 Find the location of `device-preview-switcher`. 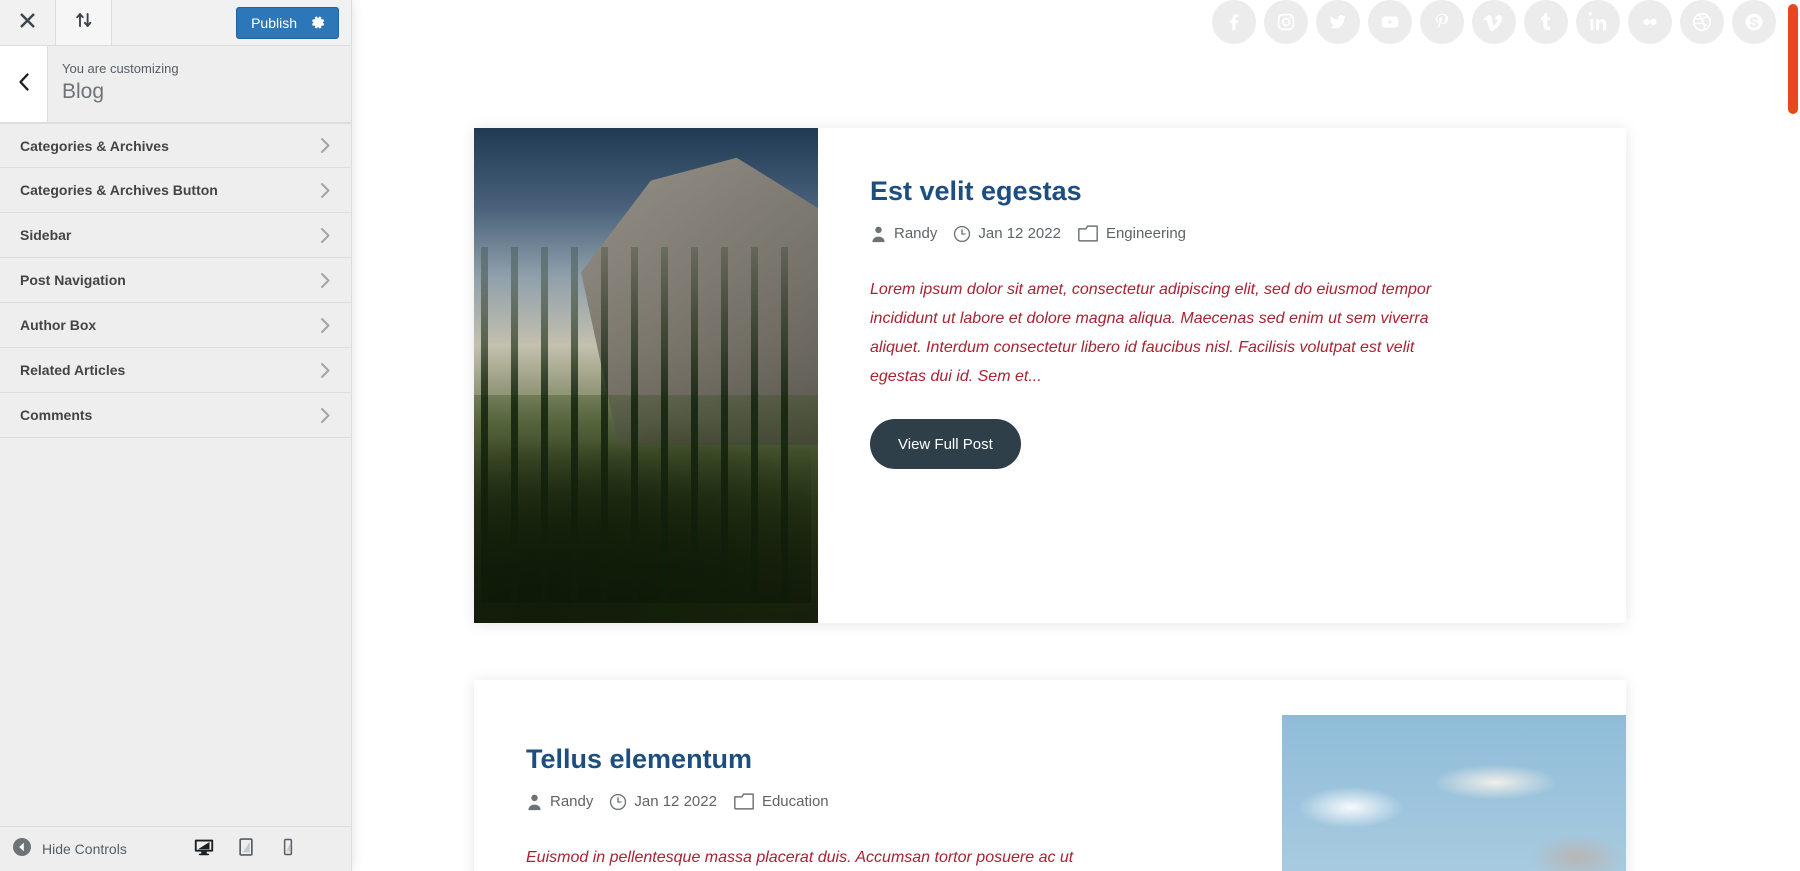

device-preview-switcher is located at coordinates (267, 849).